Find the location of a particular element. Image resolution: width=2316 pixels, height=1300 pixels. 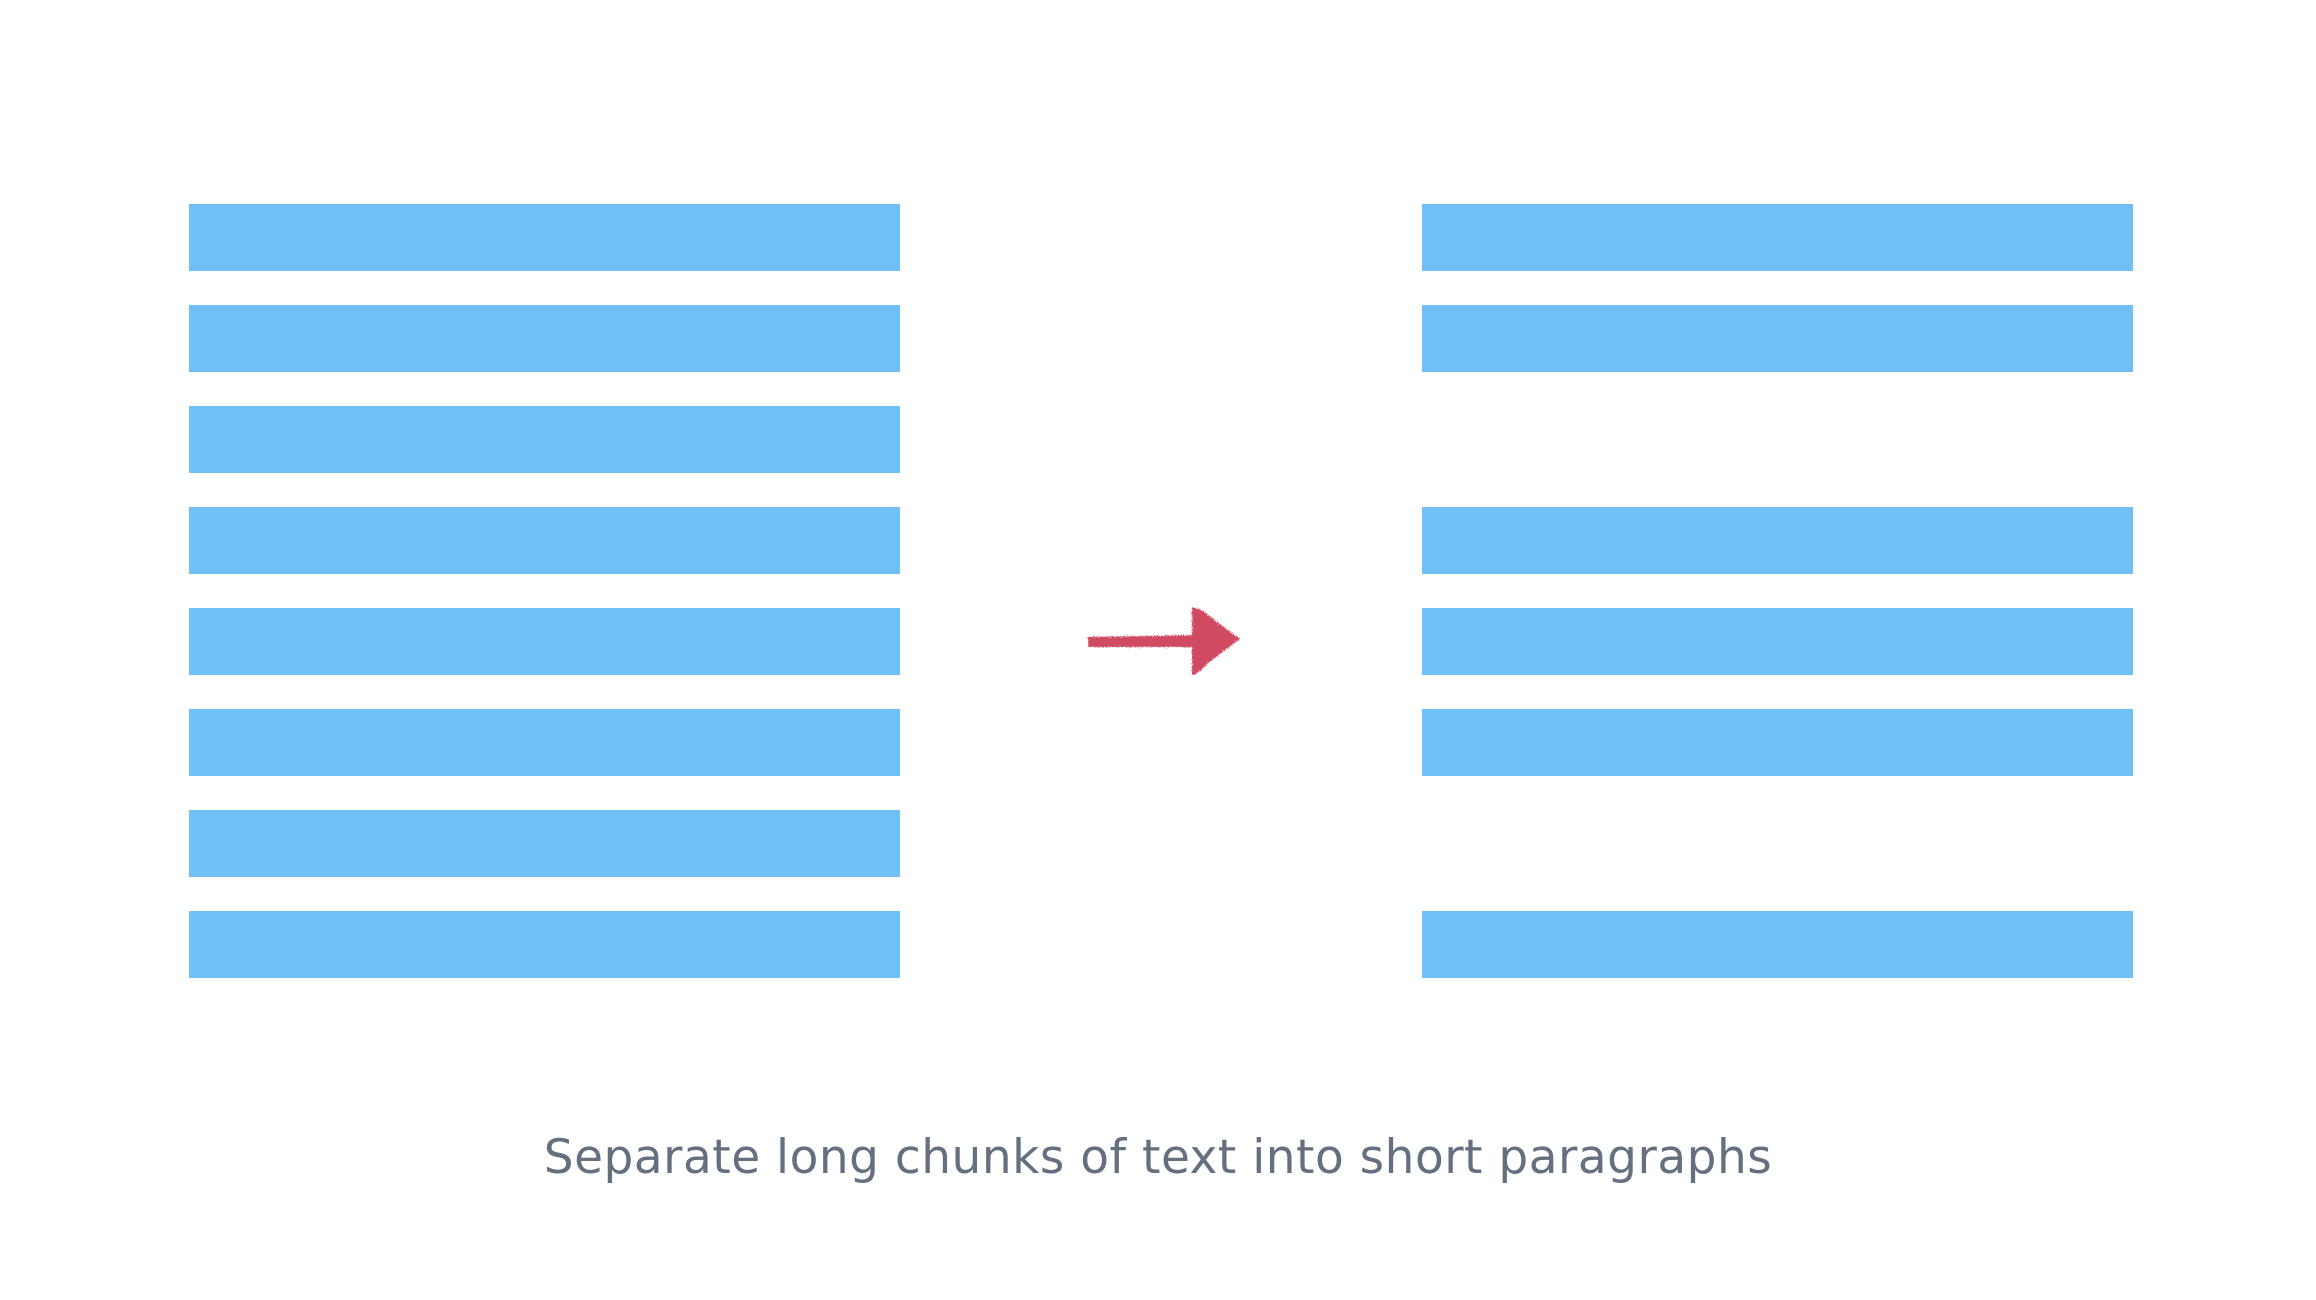

arrow-shape is located at coordinates (1164, 641).